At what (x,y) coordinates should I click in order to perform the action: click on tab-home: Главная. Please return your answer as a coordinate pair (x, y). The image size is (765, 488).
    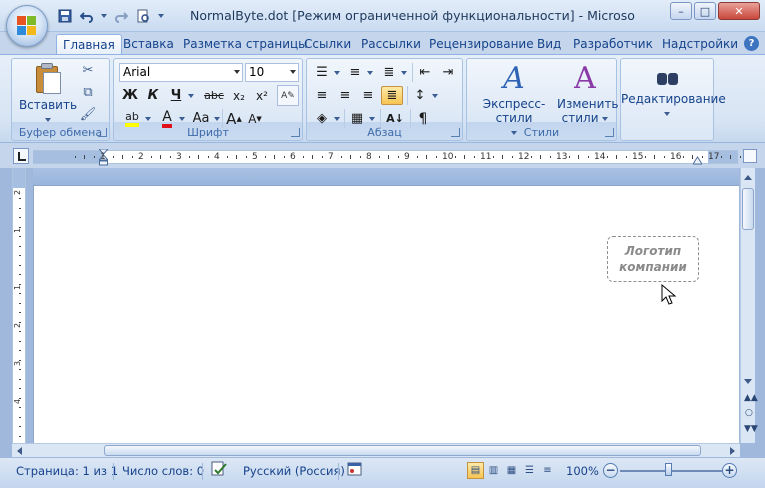
    Looking at the image, I should click on (89, 45).